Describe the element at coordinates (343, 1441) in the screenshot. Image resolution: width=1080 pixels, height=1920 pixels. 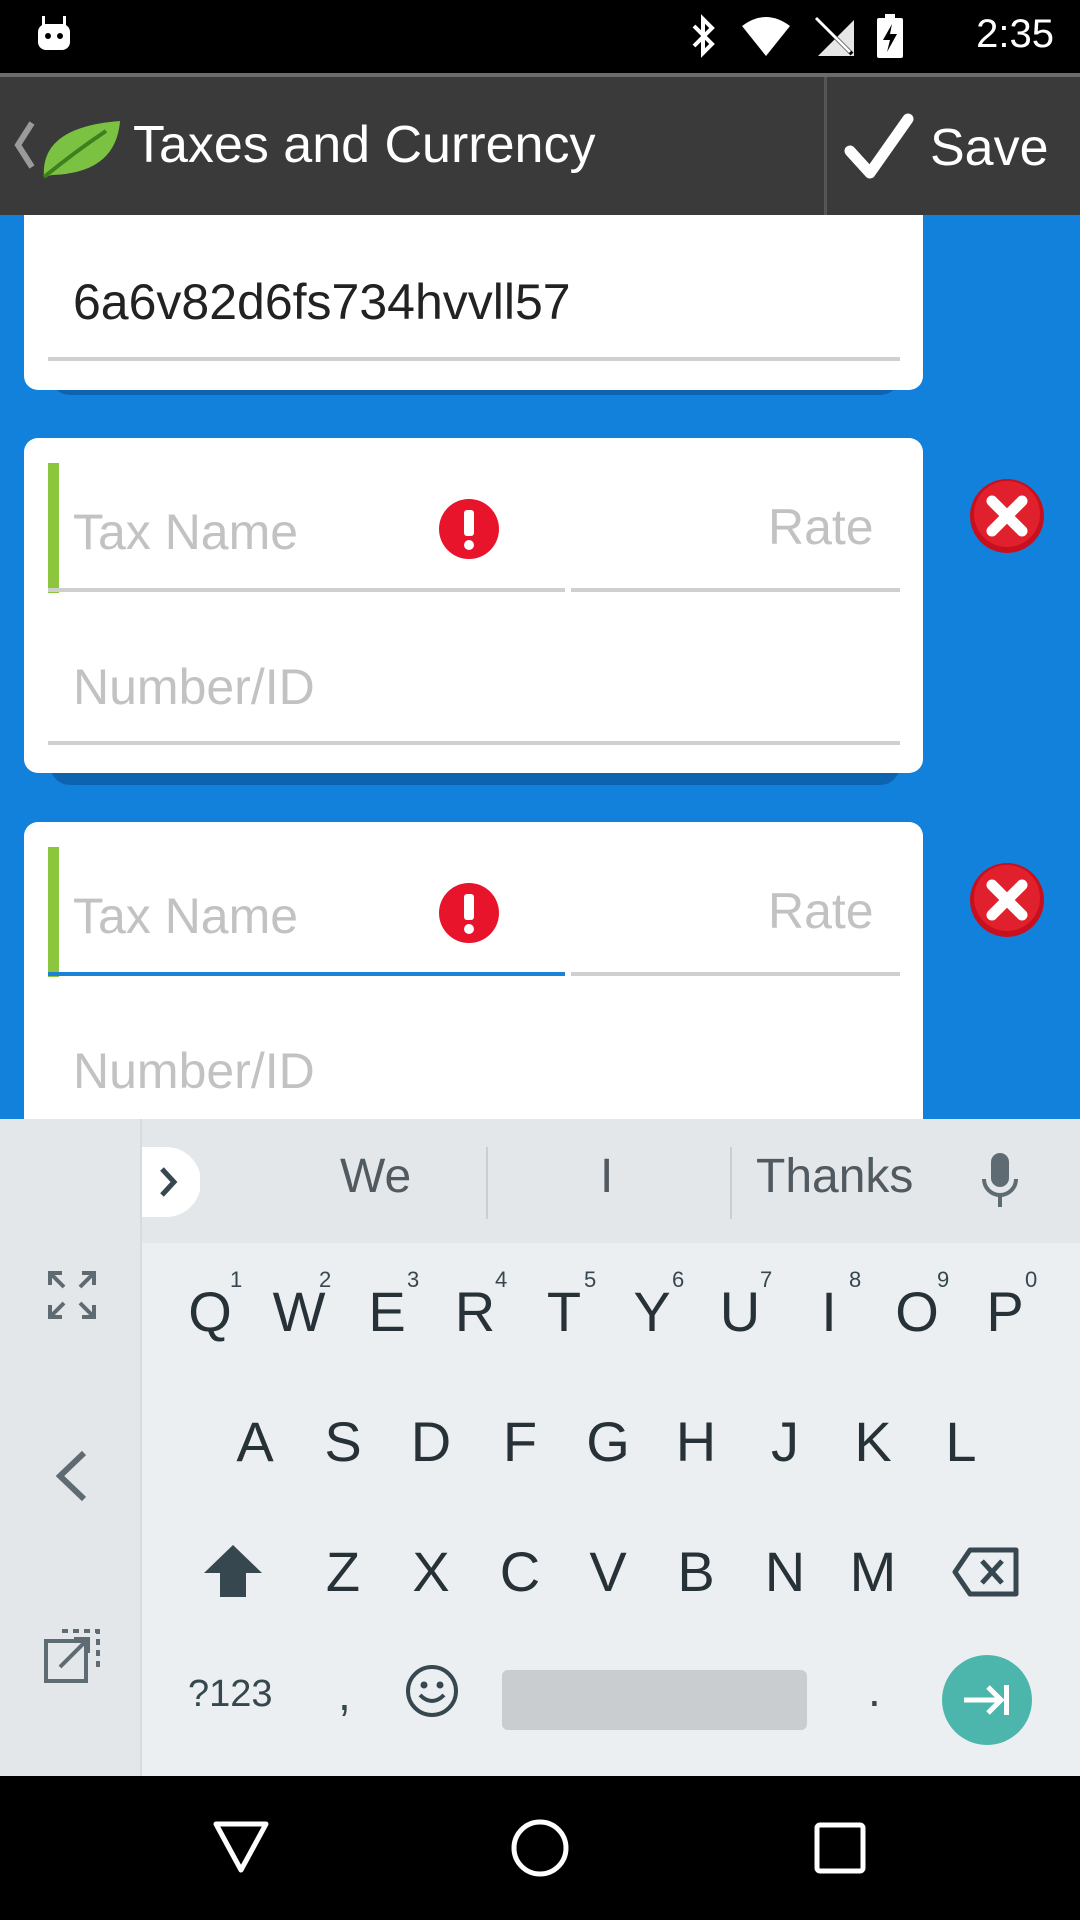
I see `key-s: S` at that location.